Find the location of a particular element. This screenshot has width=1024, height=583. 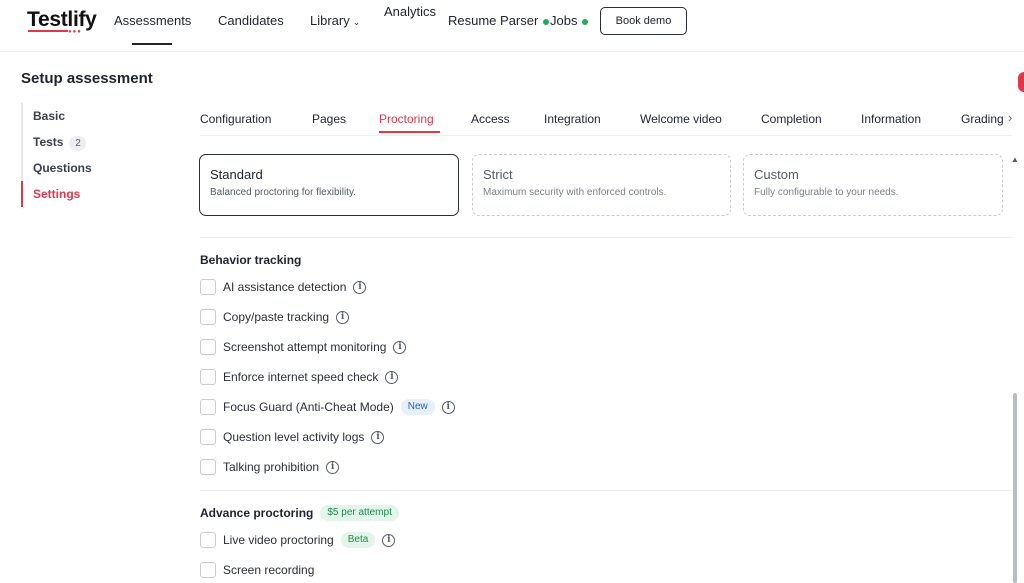

book-demo-button: Book demo is located at coordinates (643, 21).